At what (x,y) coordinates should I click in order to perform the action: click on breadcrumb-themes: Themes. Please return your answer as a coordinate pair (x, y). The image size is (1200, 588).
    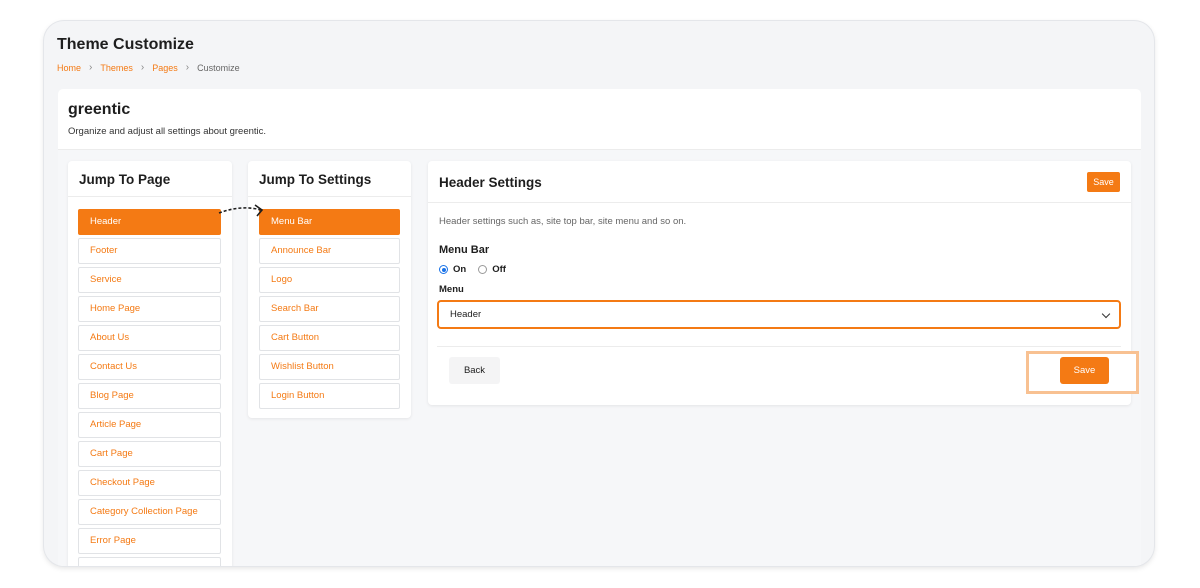
    Looking at the image, I should click on (116, 68).